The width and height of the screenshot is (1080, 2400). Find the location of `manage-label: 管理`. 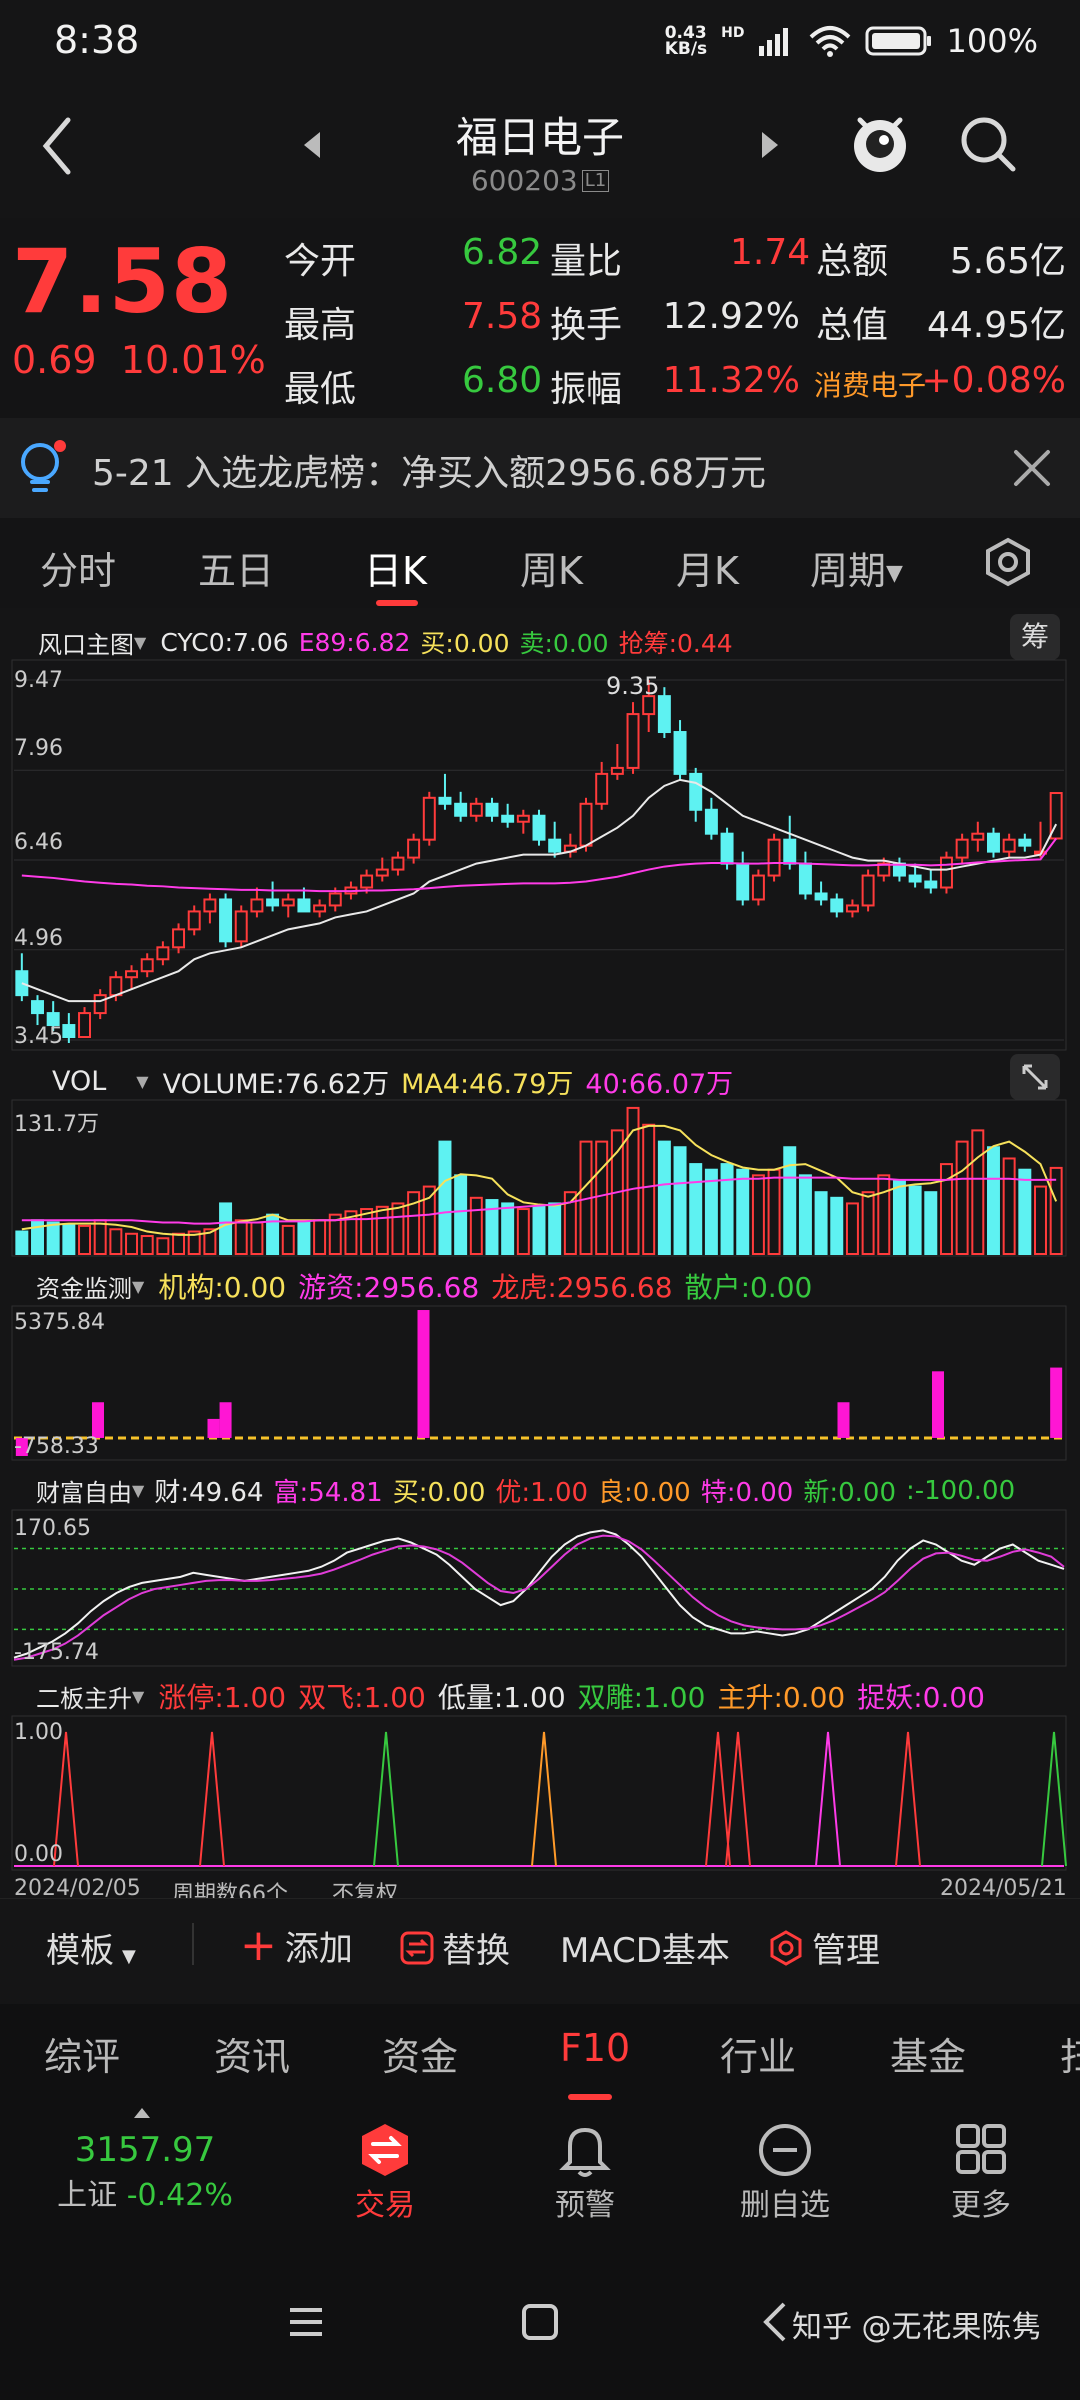

manage-label: 管理 is located at coordinates (846, 1951).